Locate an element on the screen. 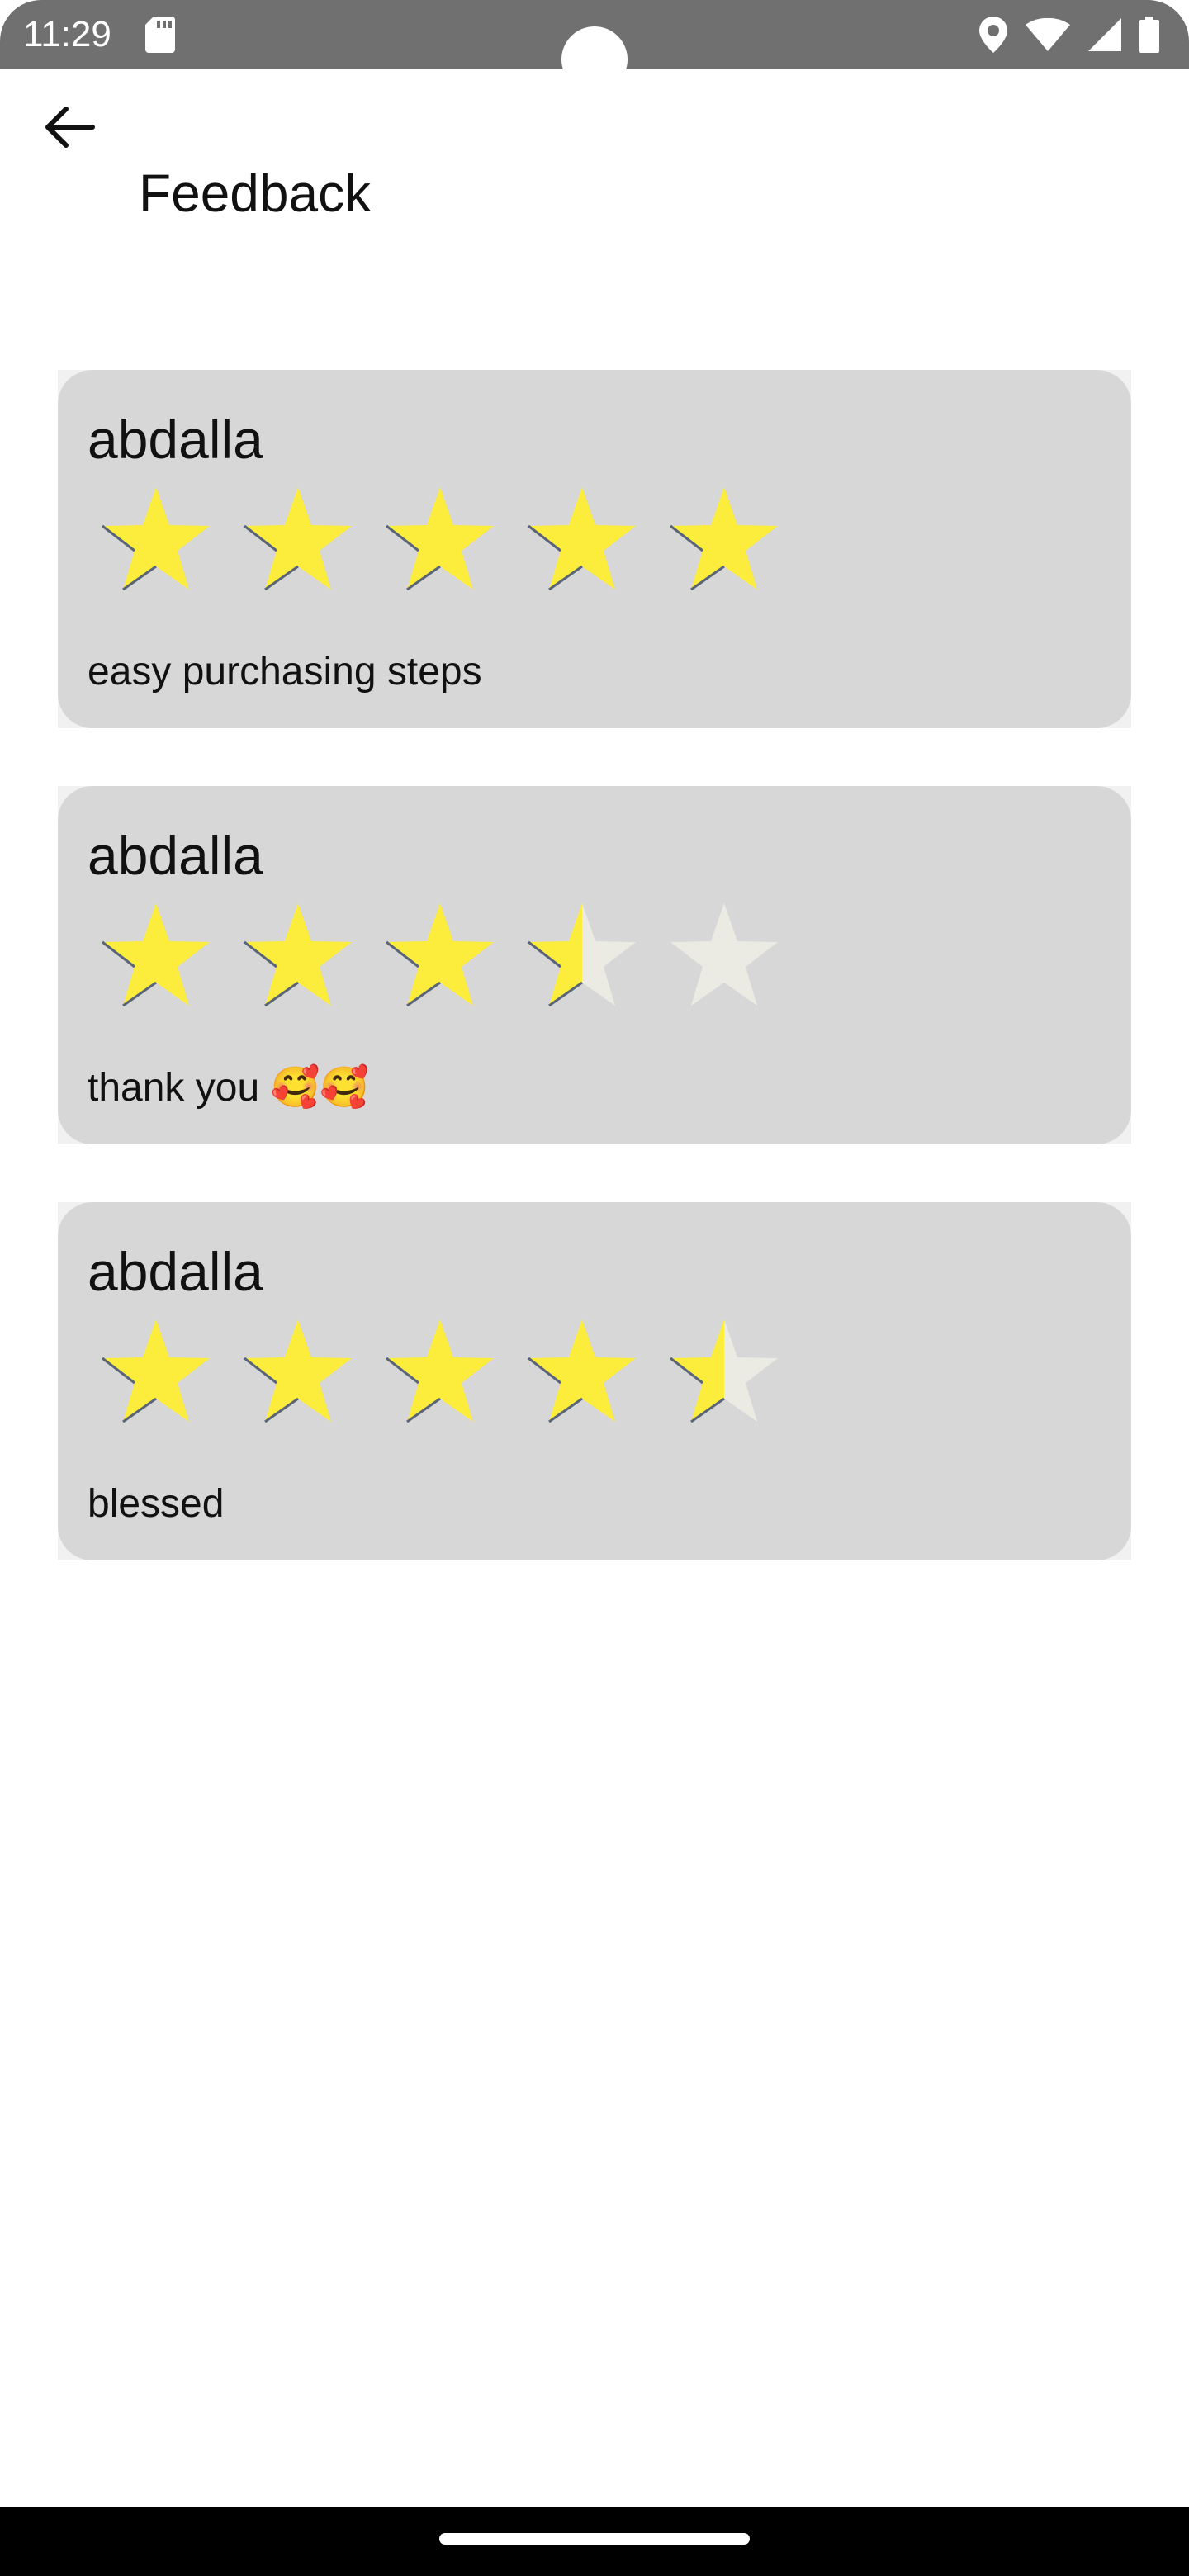 This screenshot has width=1189, height=2576. arrow-back-icon is located at coordinates (70, 127).